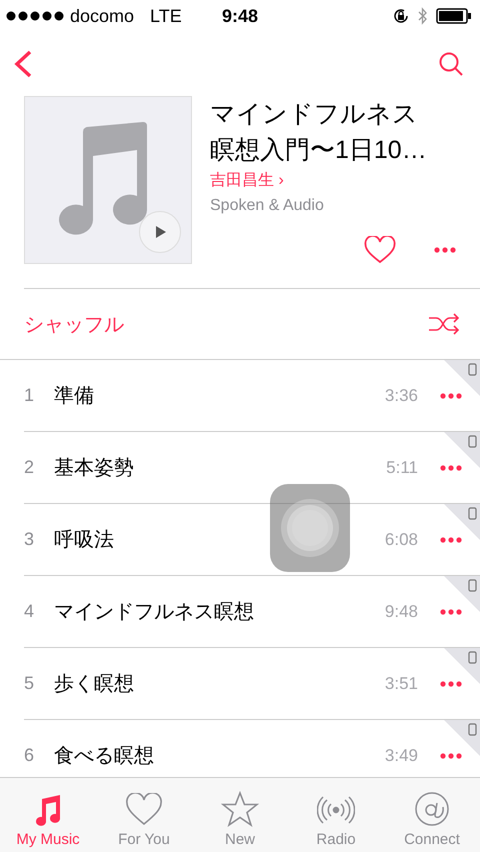 The width and height of the screenshot is (480, 852). I want to click on back-button, so click(23, 64).